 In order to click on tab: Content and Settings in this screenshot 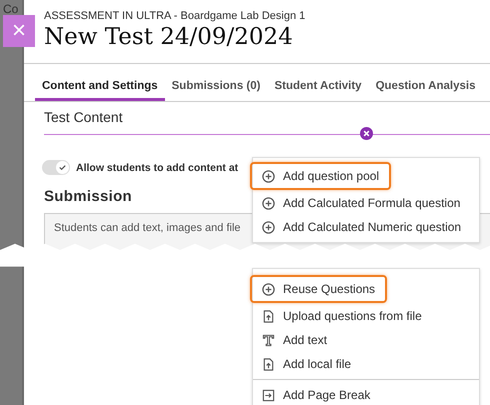, I will do `click(100, 82)`.